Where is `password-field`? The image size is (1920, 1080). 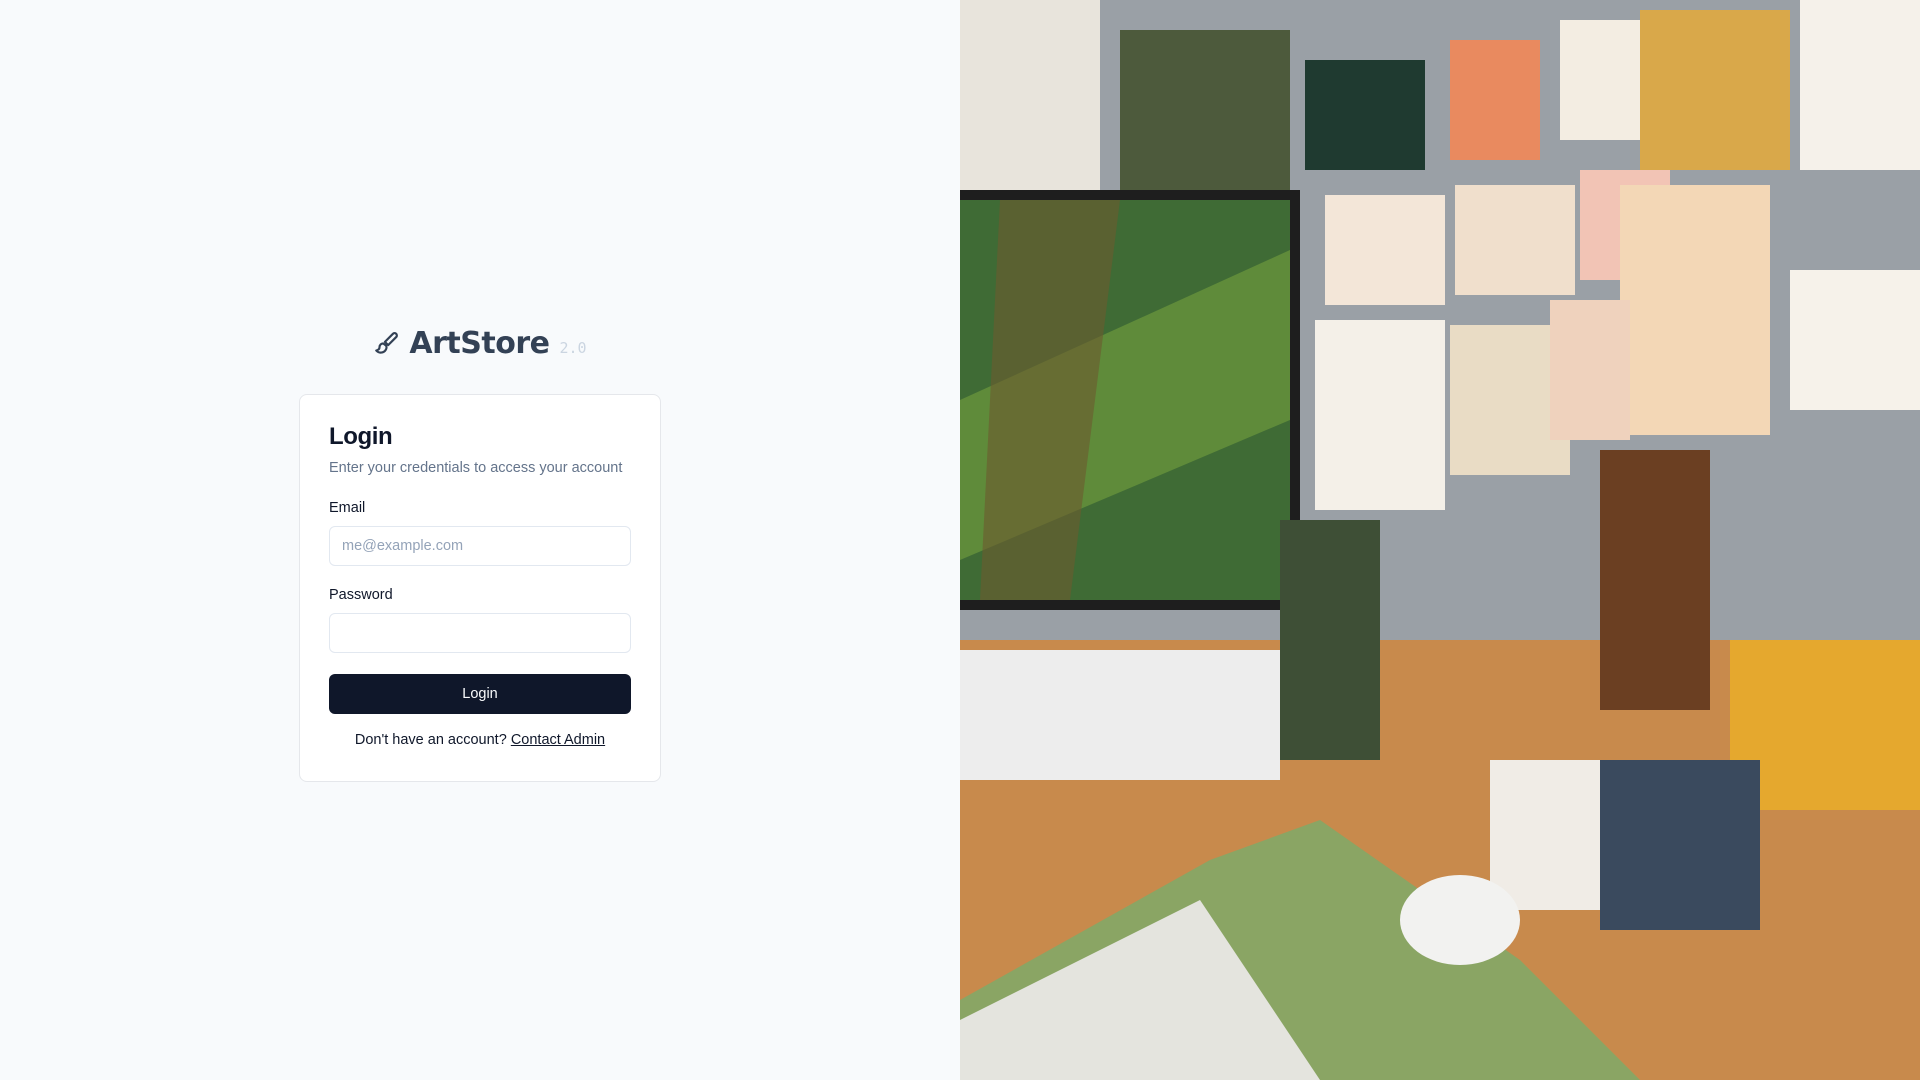 password-field is located at coordinates (480, 633).